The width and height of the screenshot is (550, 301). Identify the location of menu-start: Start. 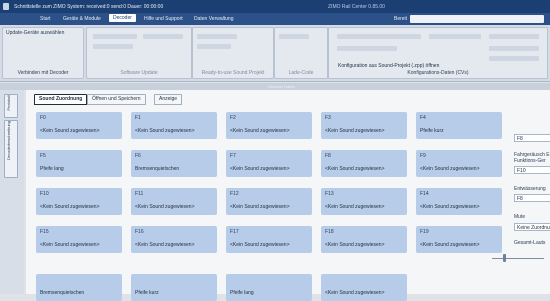
(45, 19).